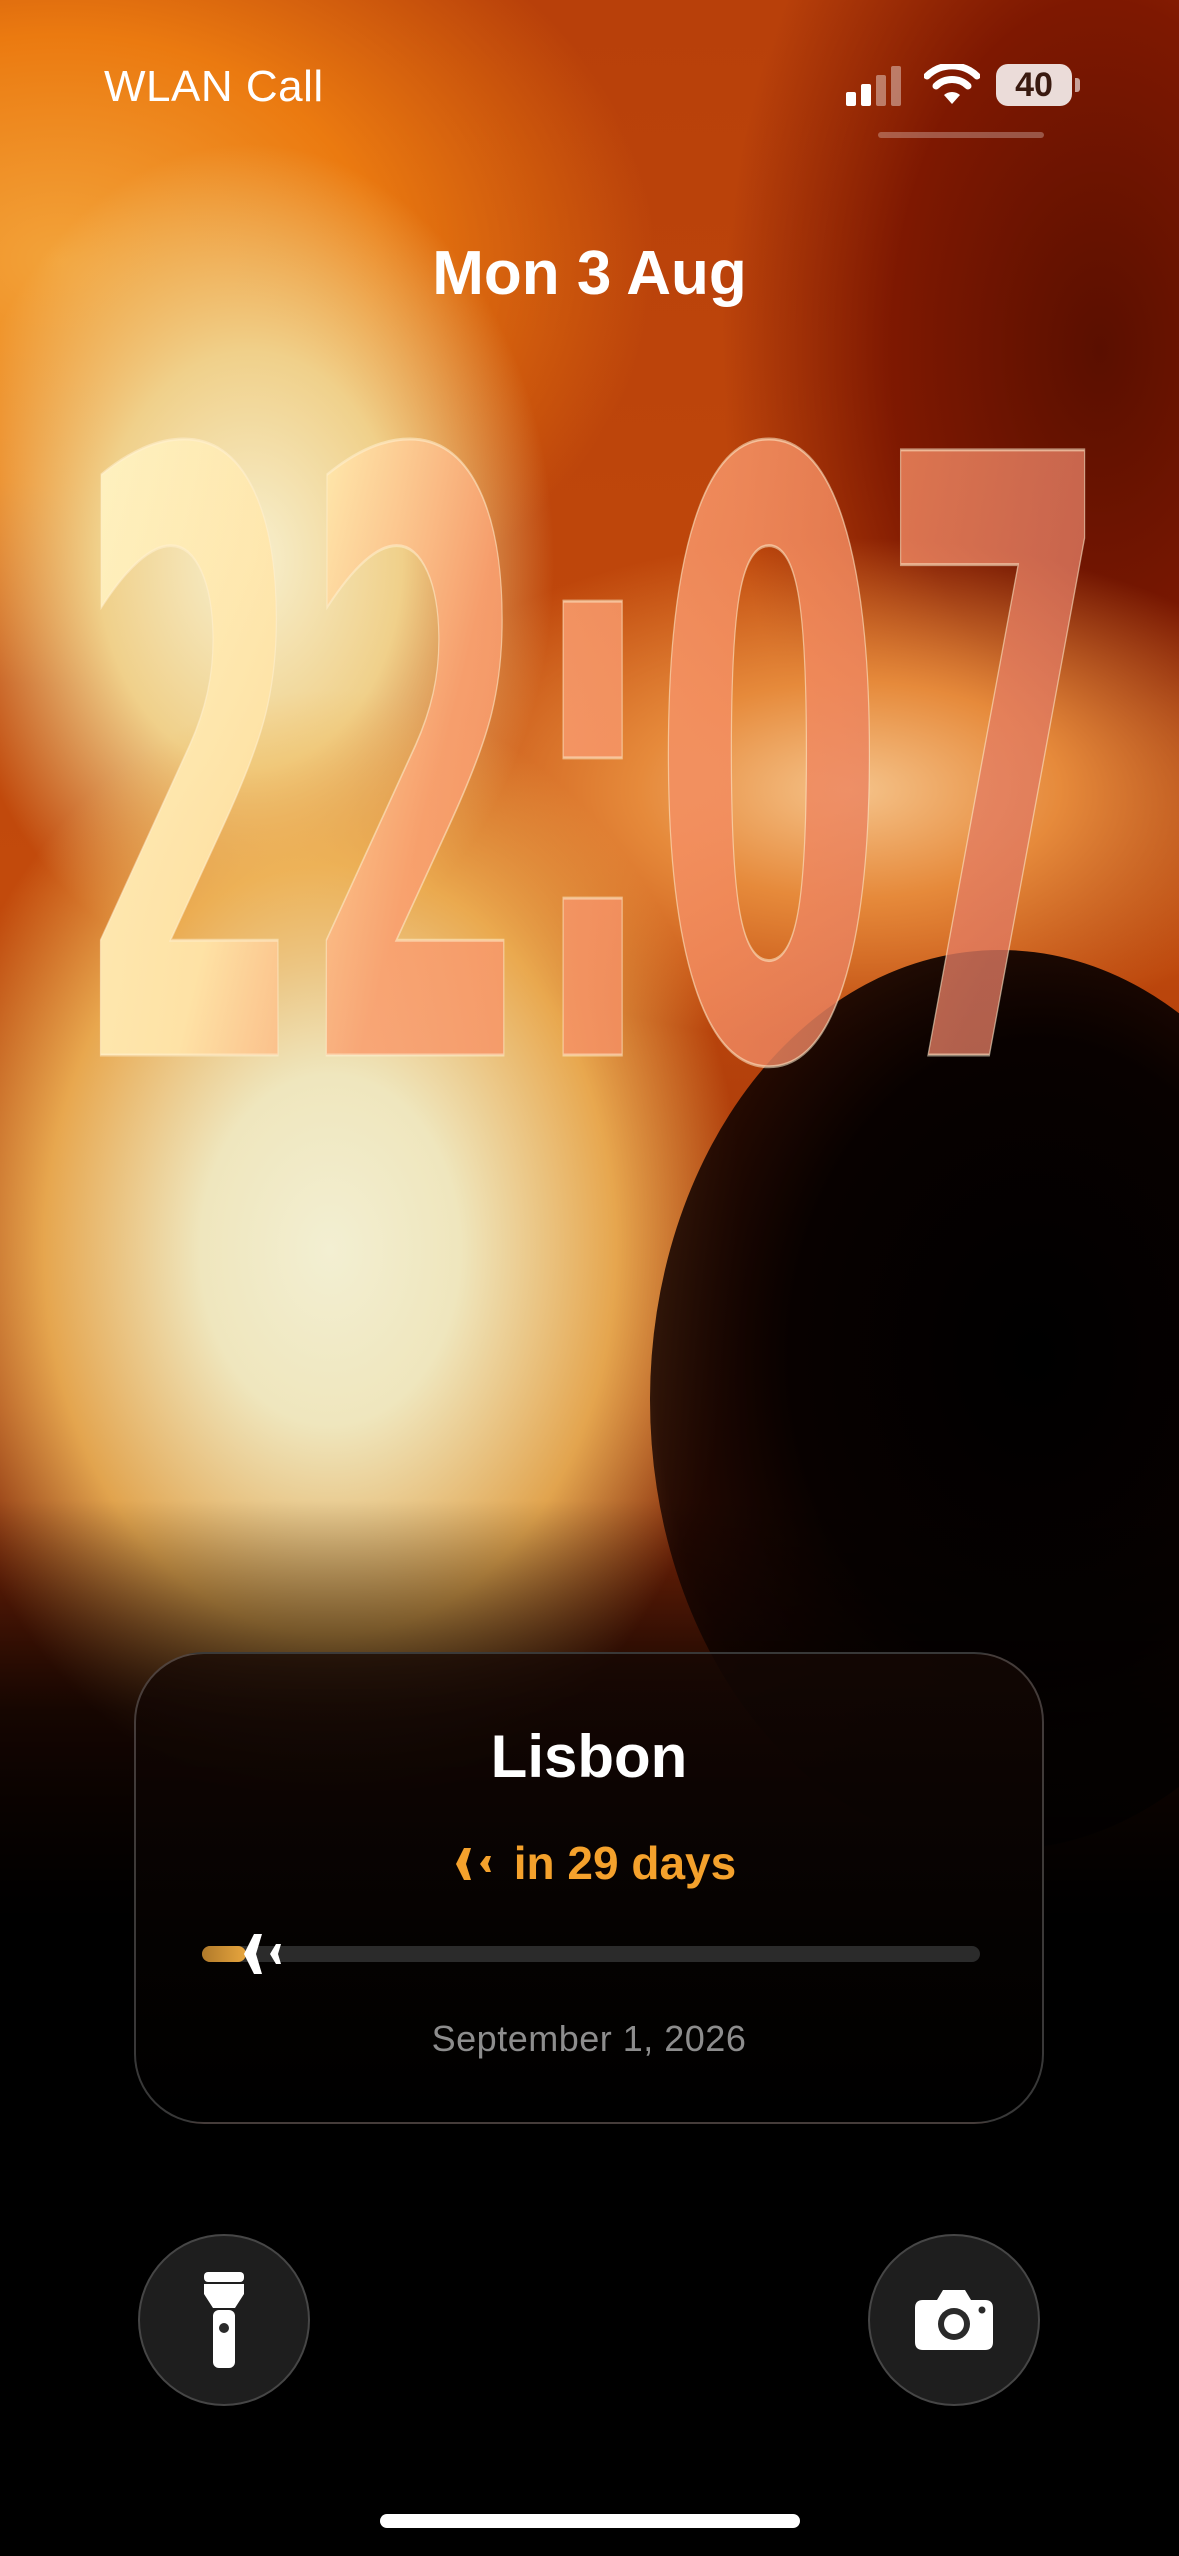 Image resolution: width=1179 pixels, height=2556 pixels. I want to click on battery-tip, so click(1077, 85).